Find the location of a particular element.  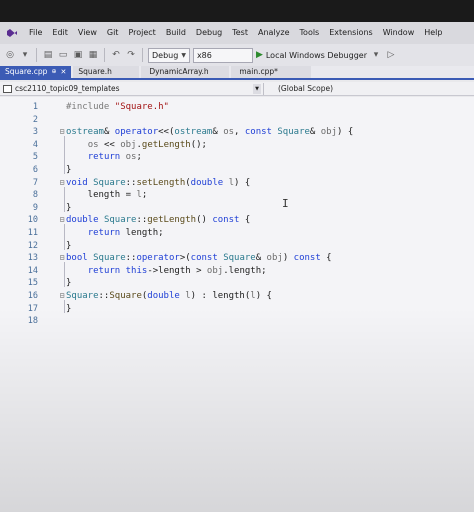

menu-git: Git is located at coordinates (113, 33).